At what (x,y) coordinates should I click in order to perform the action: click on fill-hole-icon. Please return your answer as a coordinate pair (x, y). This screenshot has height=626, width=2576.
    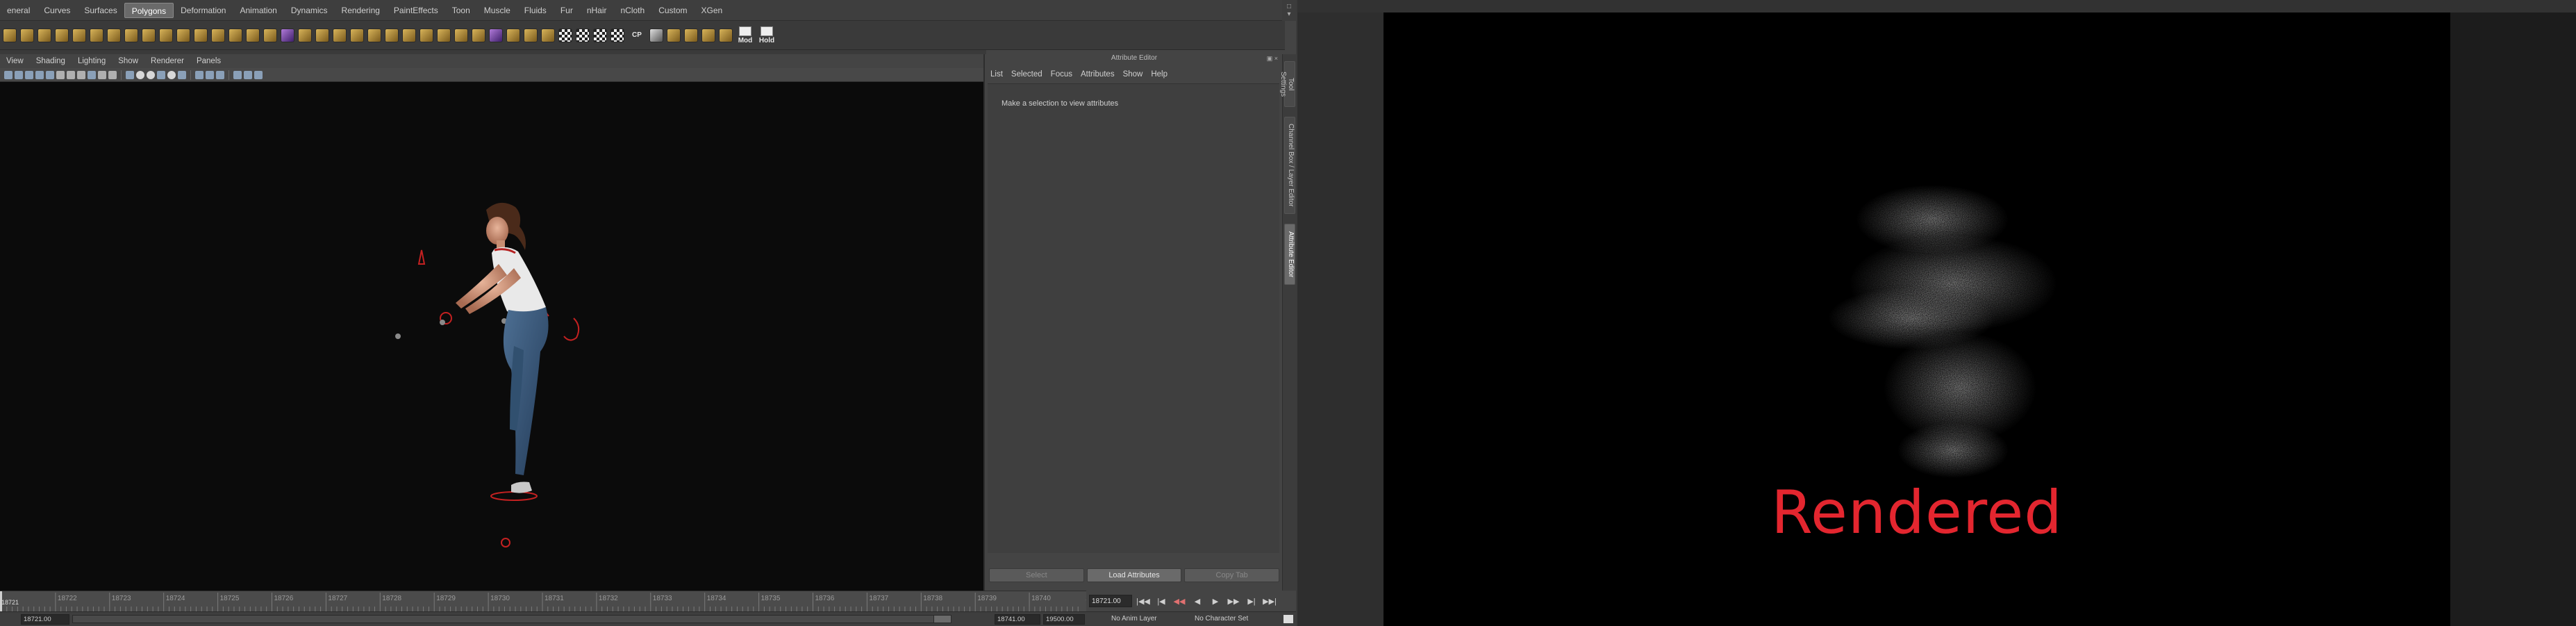
    Looking at the image, I should click on (392, 35).